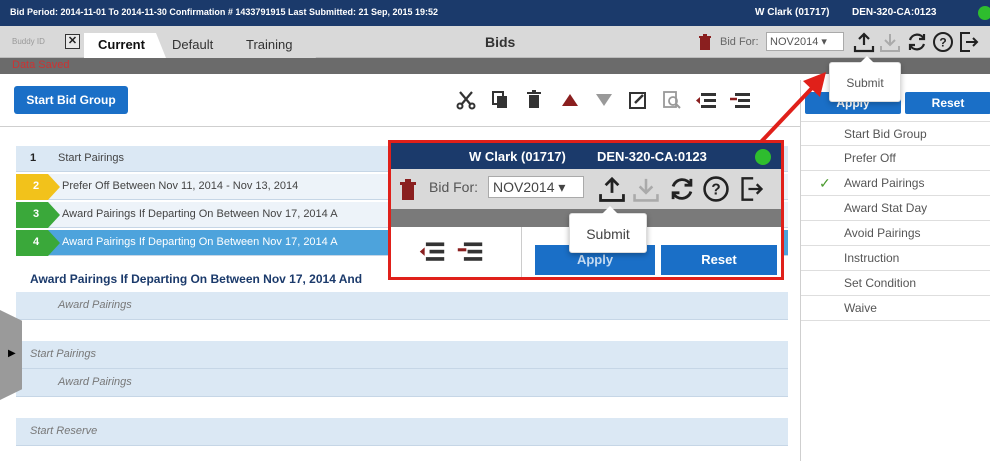 The image size is (990, 461). Describe the element at coordinates (125, 45) in the screenshot. I see `tab-current: Current` at that location.